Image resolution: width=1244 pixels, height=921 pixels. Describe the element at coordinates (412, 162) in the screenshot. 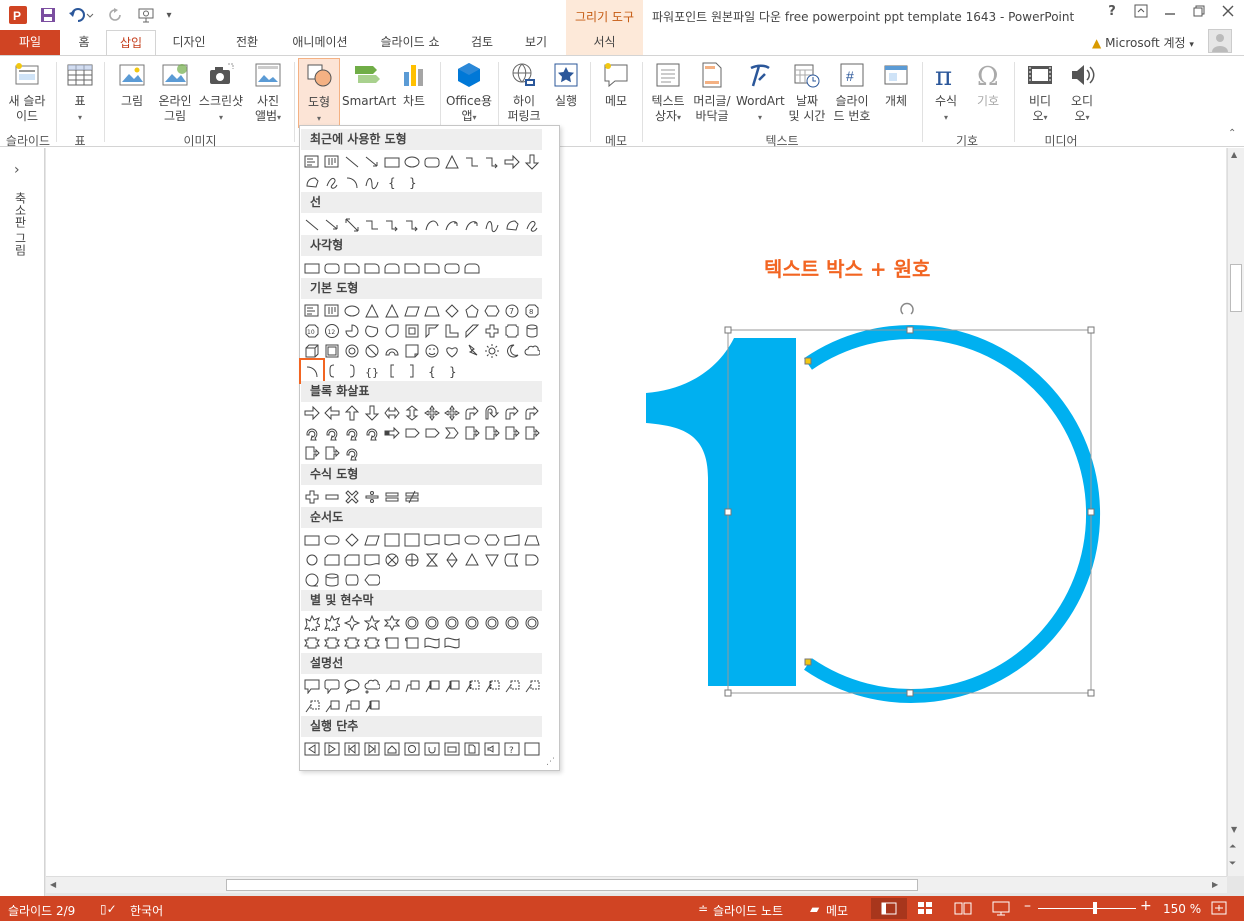

I see `shape-oval-icon` at that location.